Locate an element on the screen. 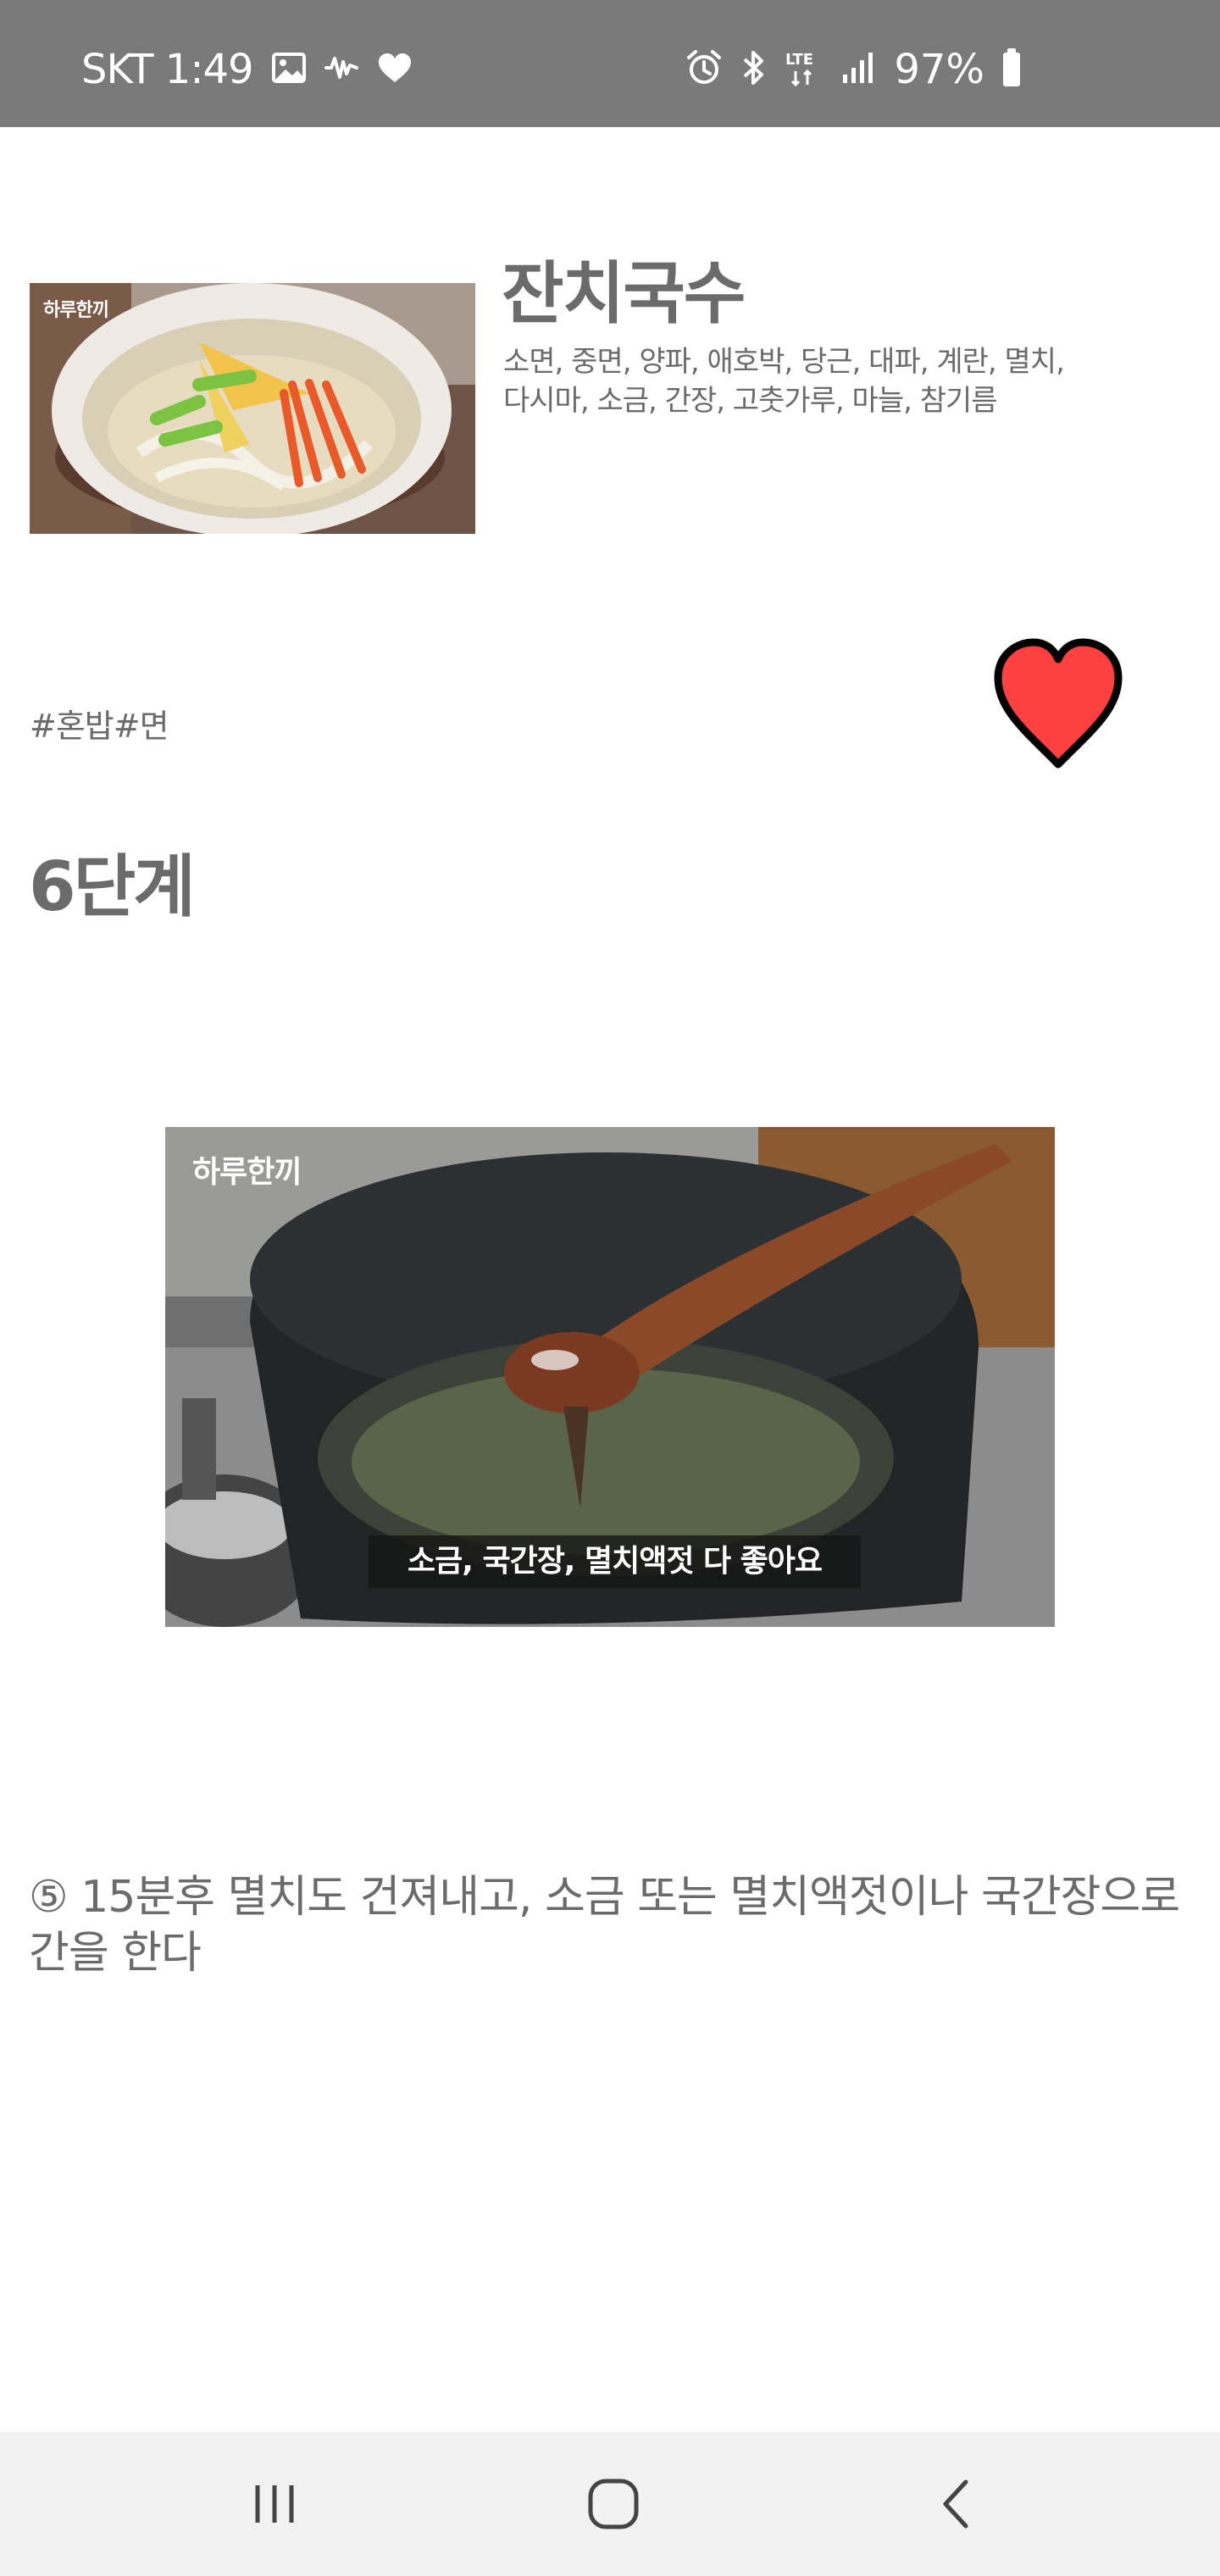 The width and height of the screenshot is (1220, 2576). battery-percent: 97% is located at coordinates (939, 69).